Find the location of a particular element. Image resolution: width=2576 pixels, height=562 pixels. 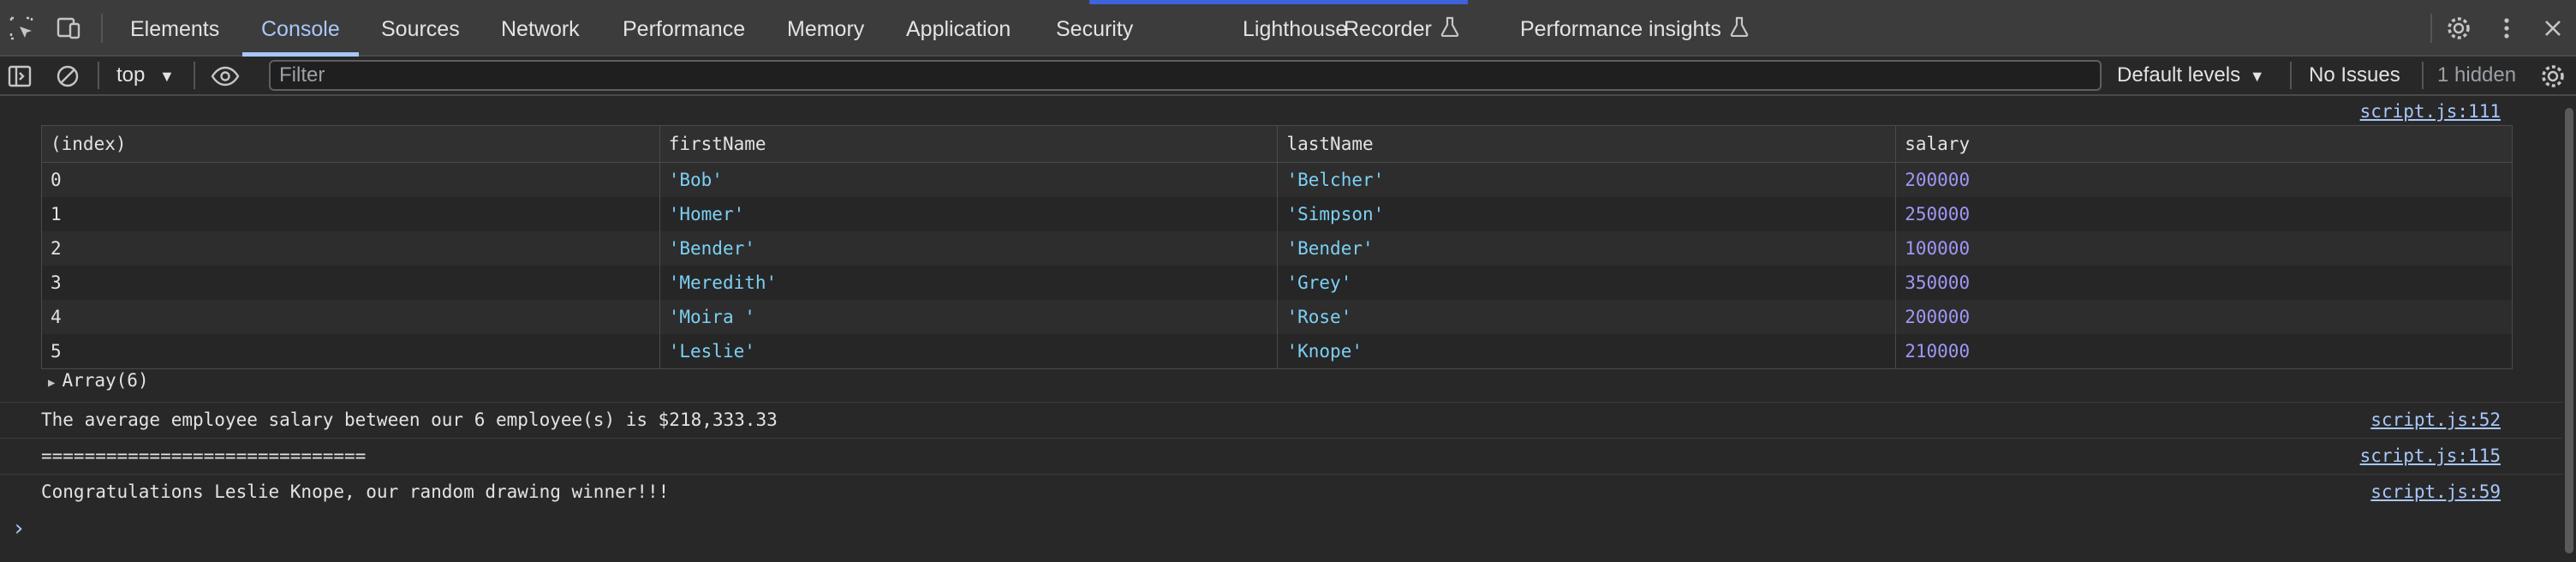

array-expander: ▶ Array(6) is located at coordinates (99, 380).